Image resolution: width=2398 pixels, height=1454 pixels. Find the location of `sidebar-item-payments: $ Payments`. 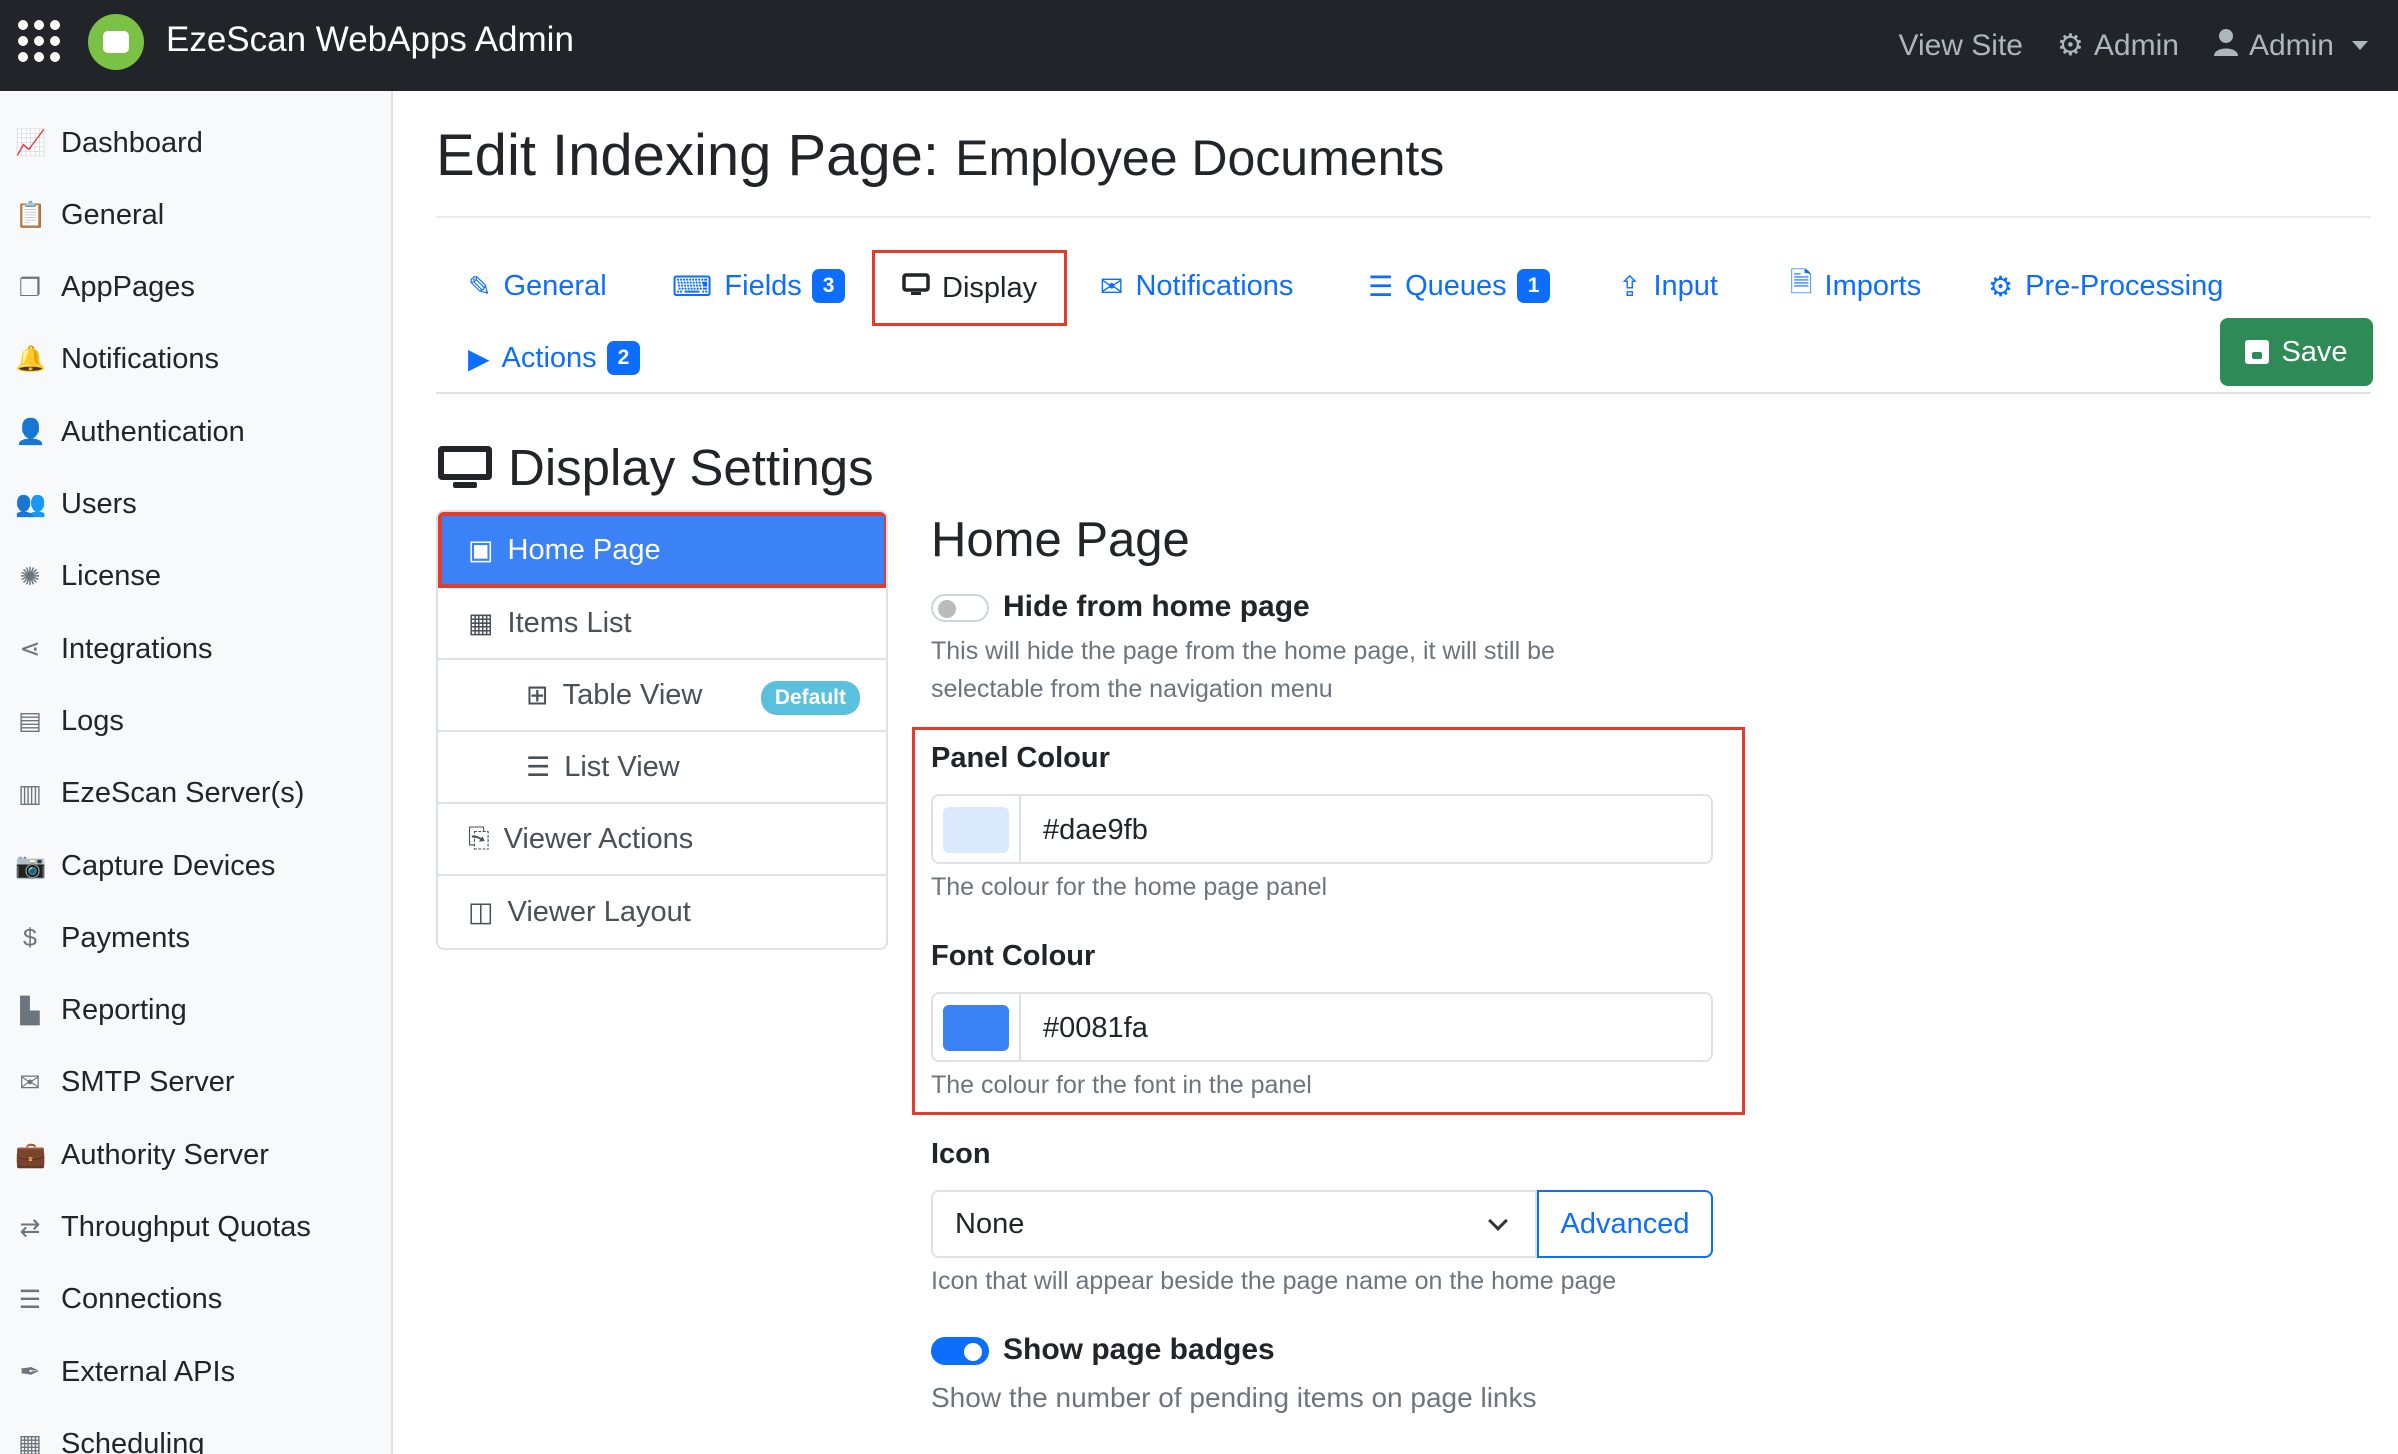

sidebar-item-payments: $ Payments is located at coordinates (196, 938).